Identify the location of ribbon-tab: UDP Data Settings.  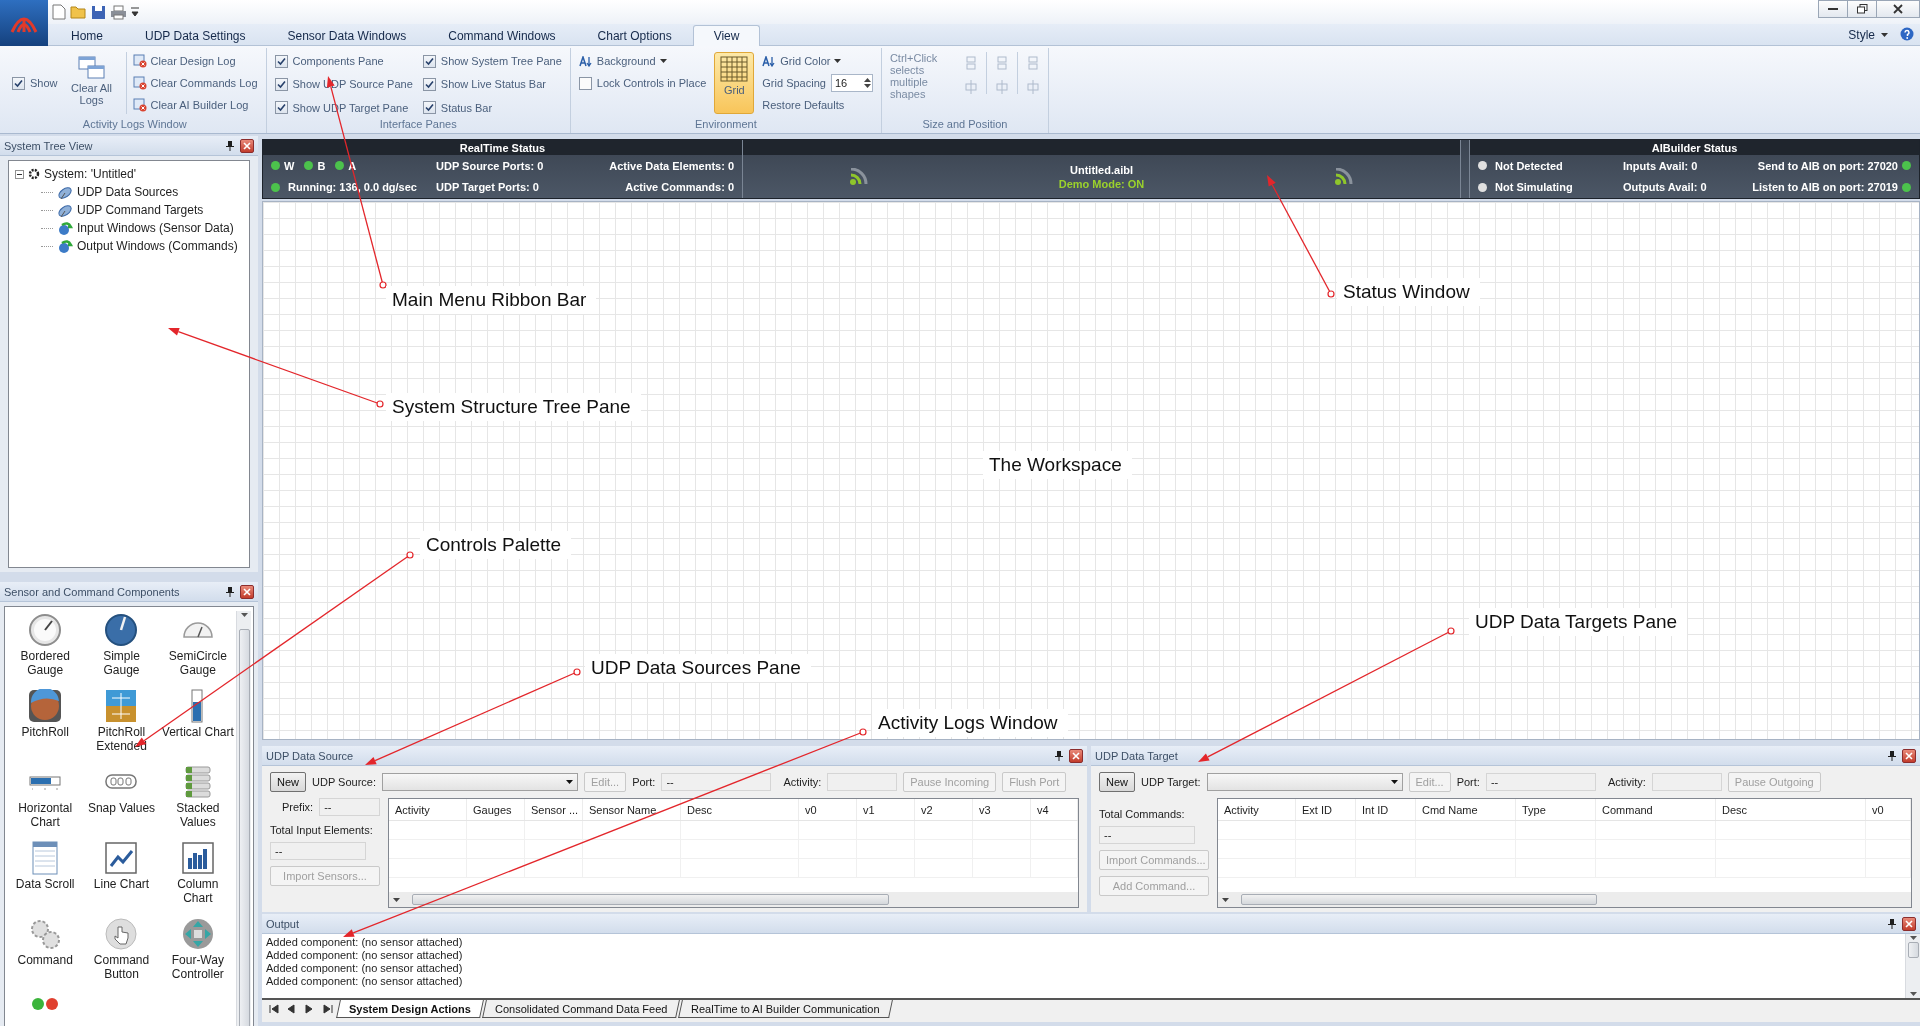
(195, 35).